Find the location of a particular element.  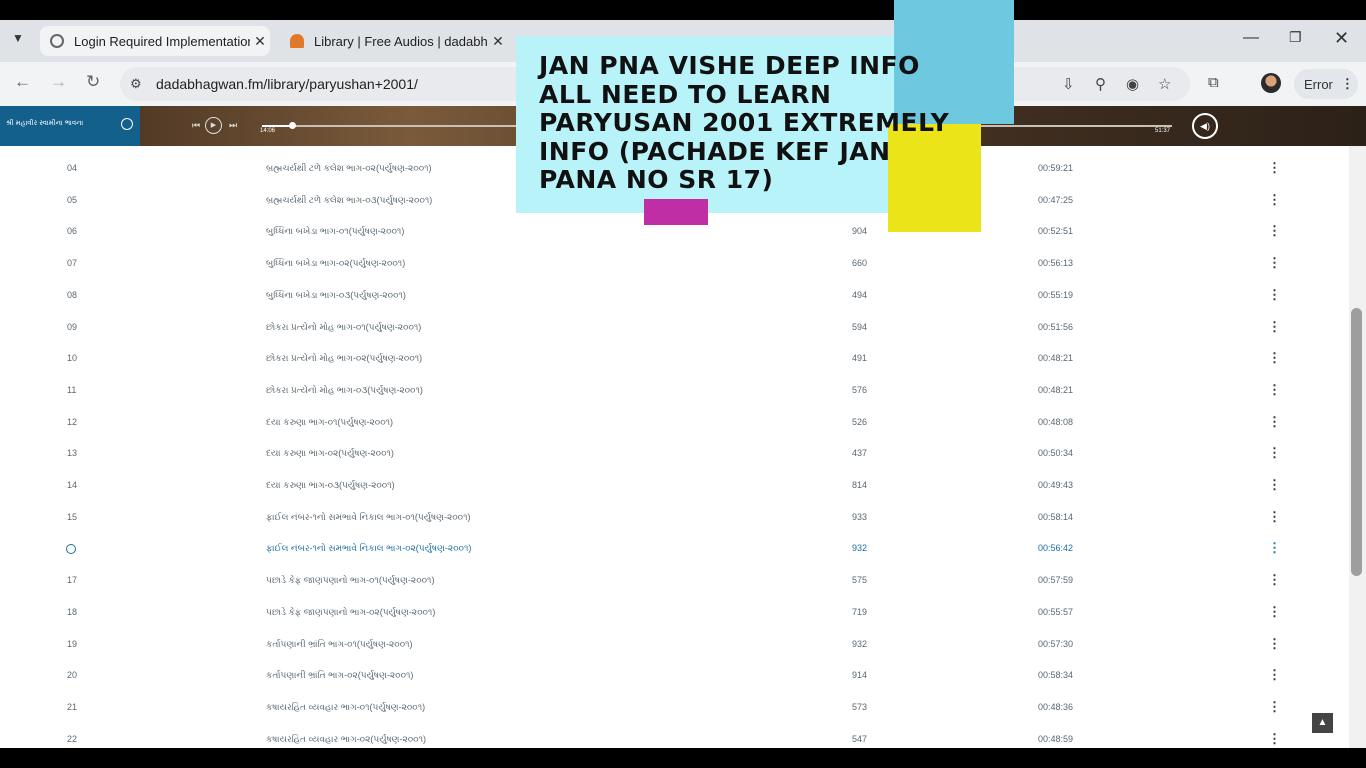

play-button: ▶ is located at coordinates (213, 125).